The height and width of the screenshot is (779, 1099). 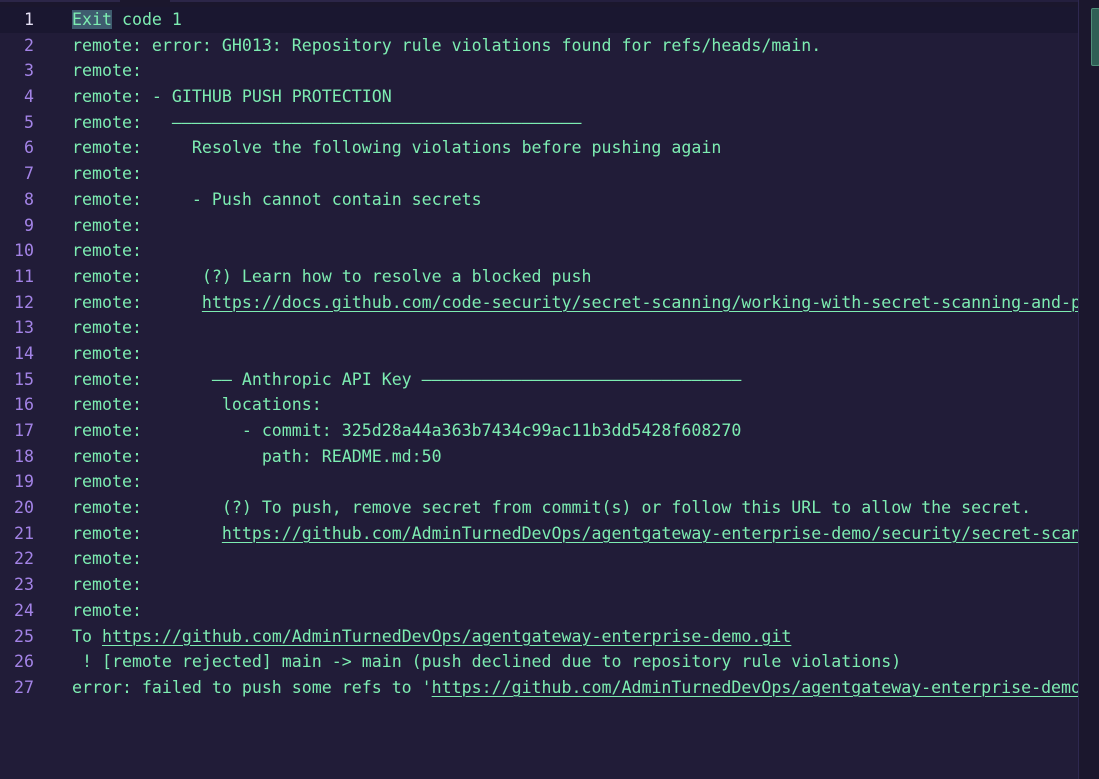 What do you see at coordinates (575, 97) in the screenshot?
I see `code-line: remote: - GITHUB PUSH PROTECTION` at bounding box center [575, 97].